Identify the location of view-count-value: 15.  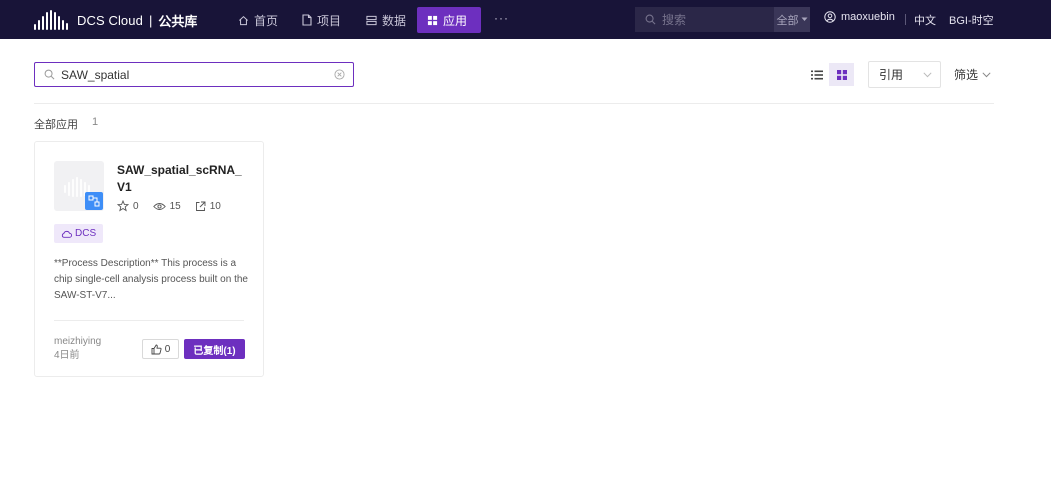
(175, 206).